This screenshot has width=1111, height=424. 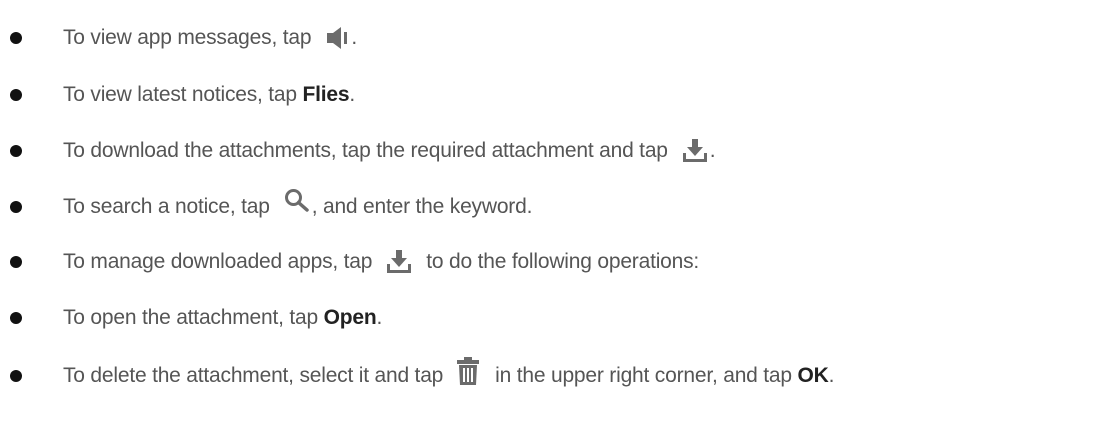 I want to click on item-text: To view app messages, tap ., so click(x=210, y=38).